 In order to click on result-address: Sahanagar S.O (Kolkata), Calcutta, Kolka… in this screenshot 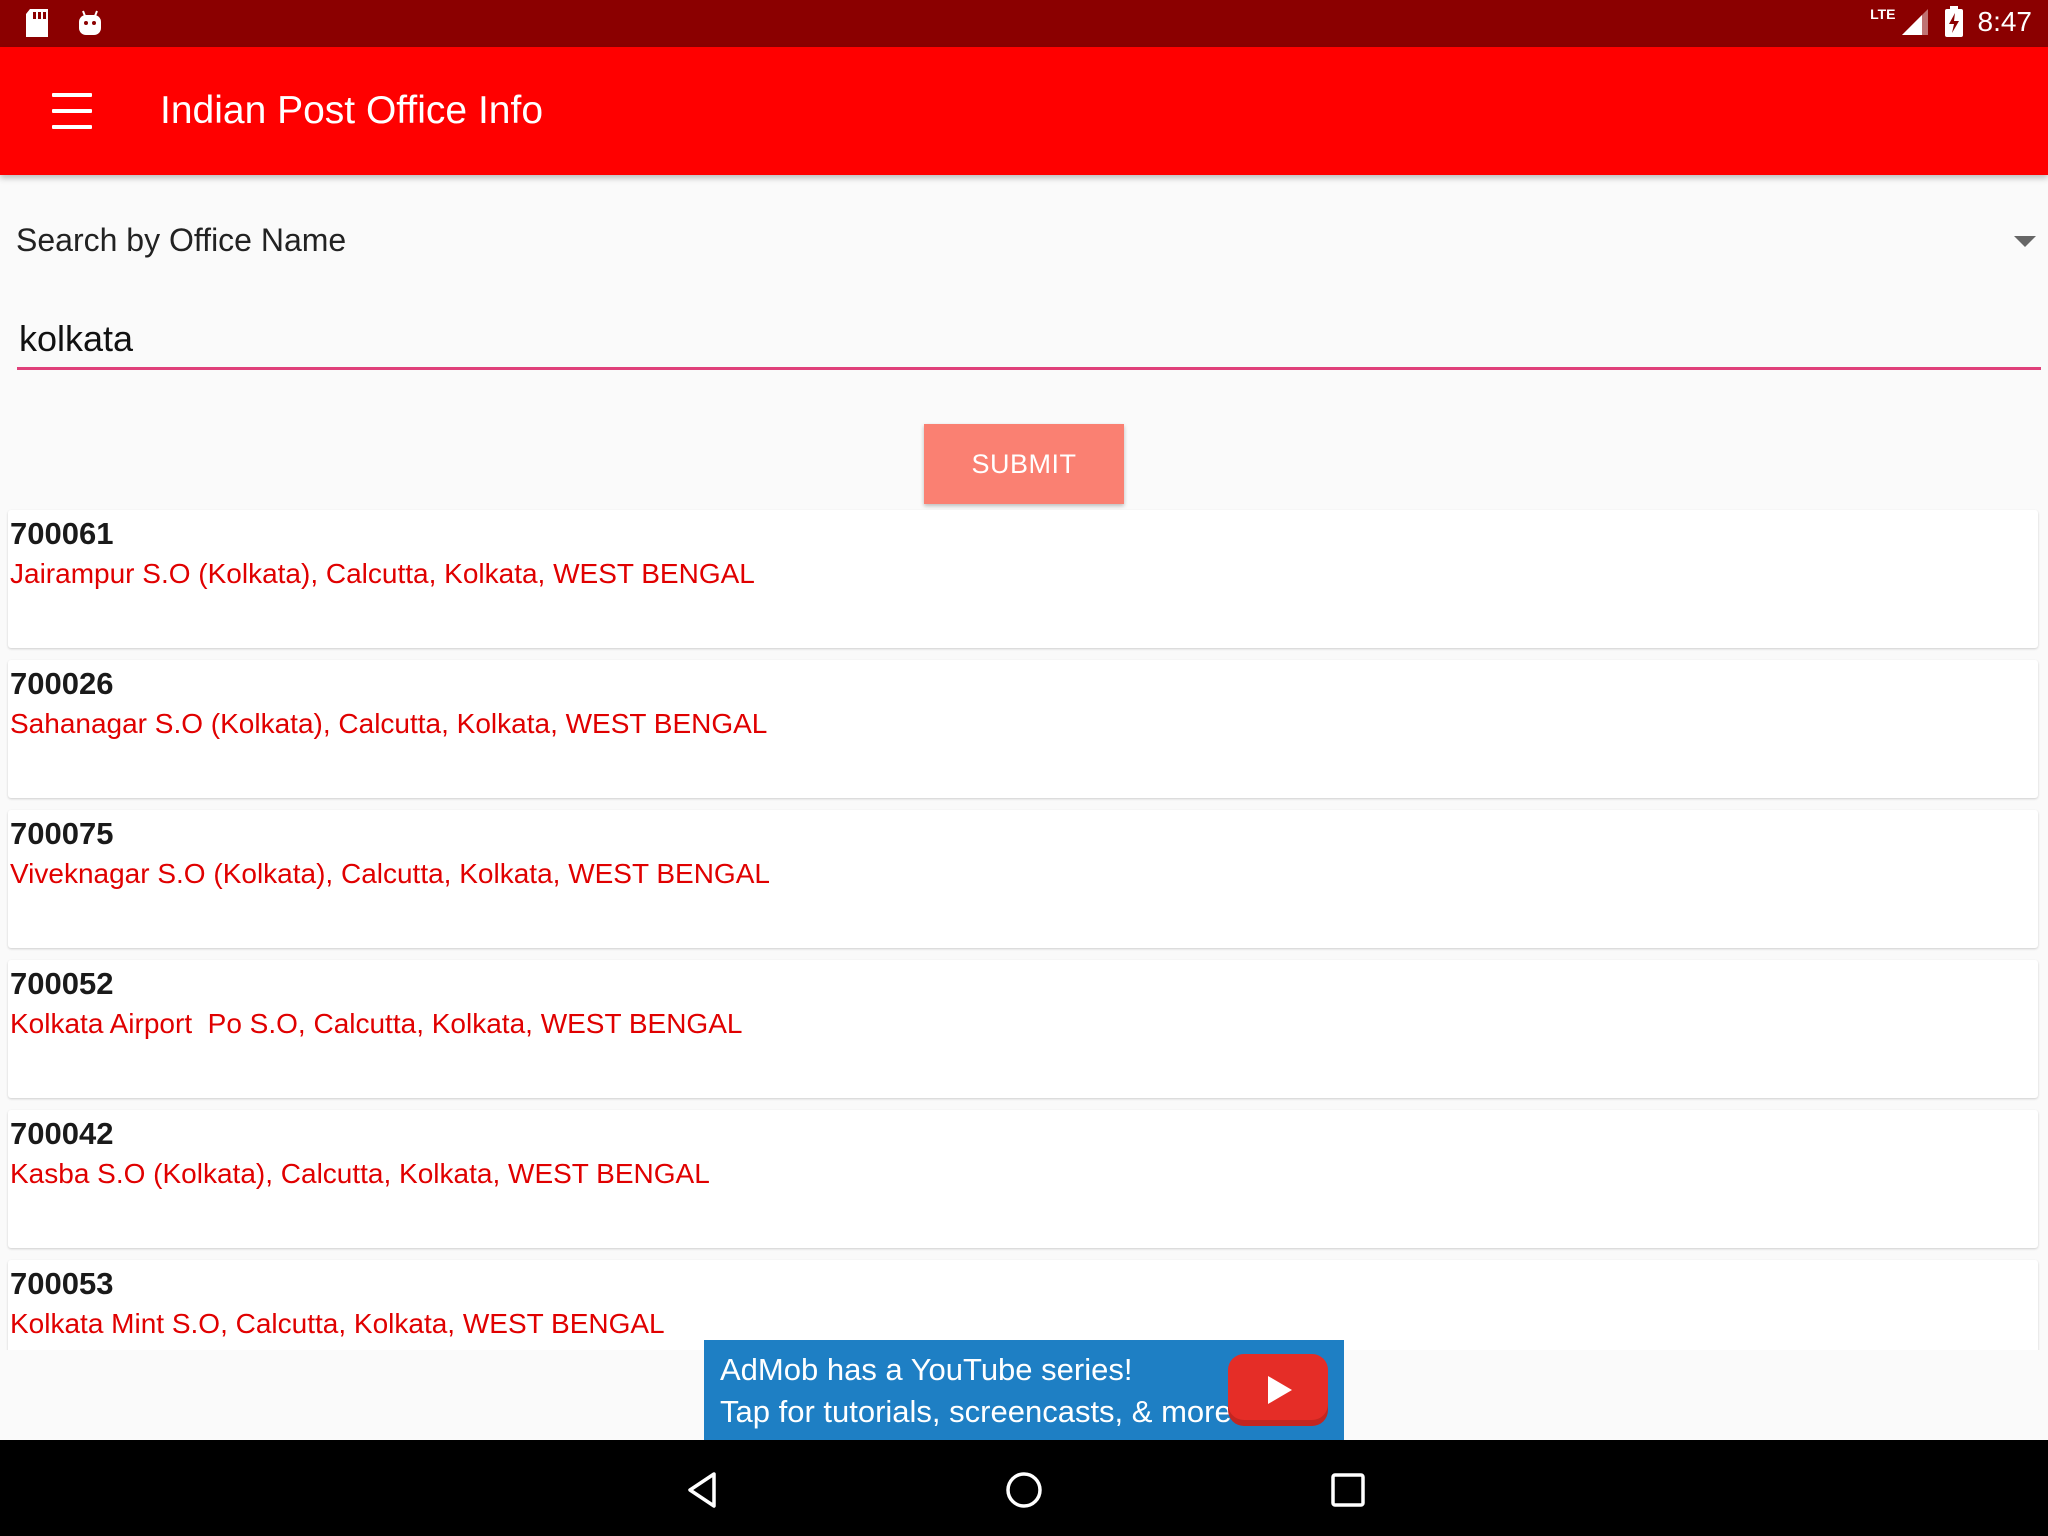, I will do `click(389, 723)`.